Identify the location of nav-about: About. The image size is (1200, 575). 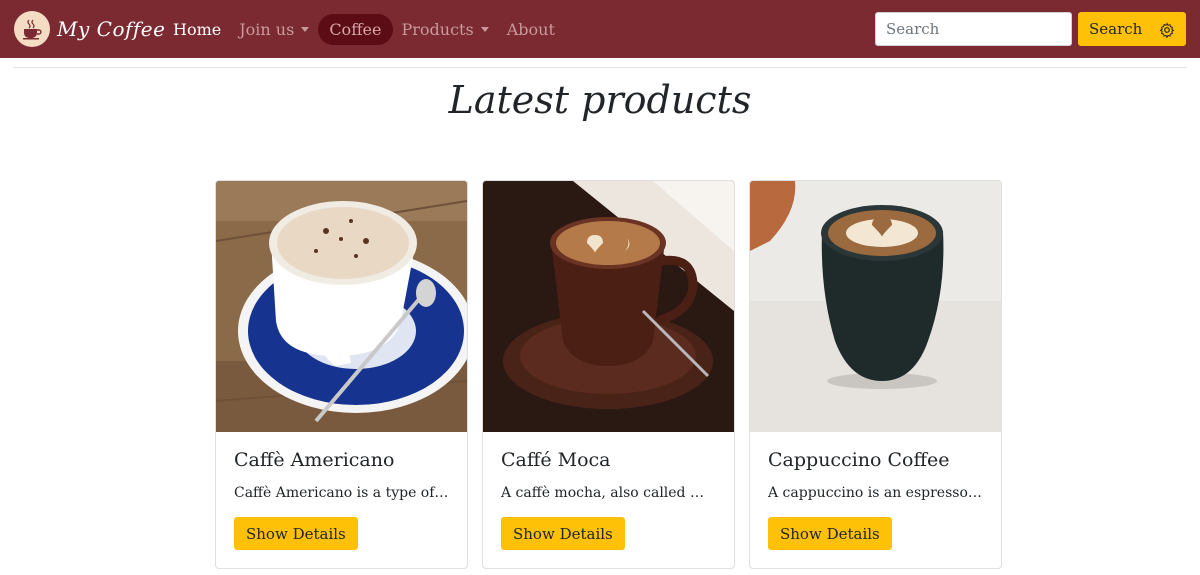
(531, 29).